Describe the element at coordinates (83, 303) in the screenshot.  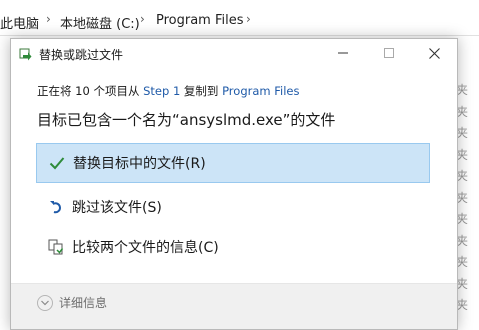
I see `more-details-label: 详细信息` at that location.